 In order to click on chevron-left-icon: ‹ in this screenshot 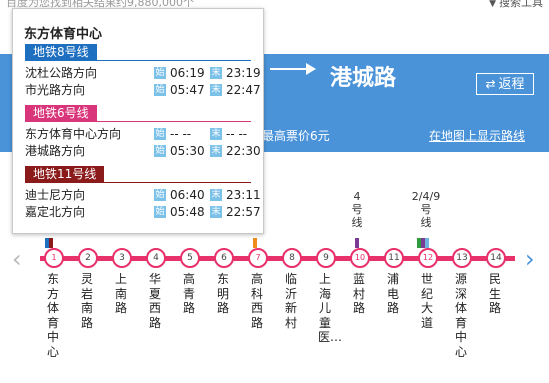, I will do `click(18, 259)`.